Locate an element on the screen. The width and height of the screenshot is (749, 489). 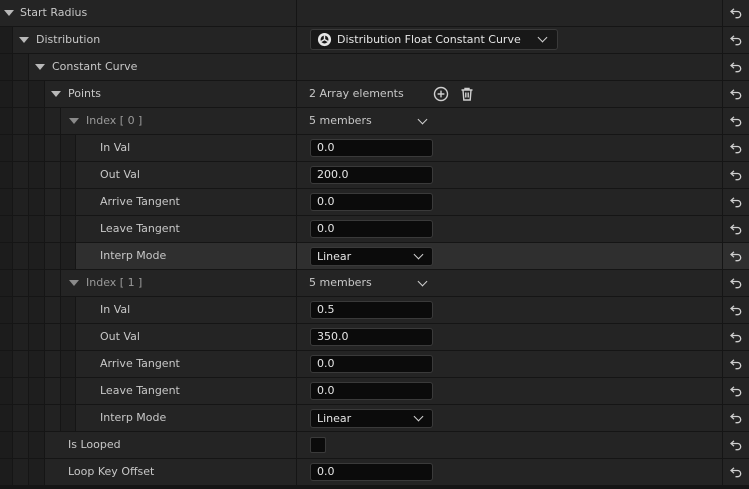
property-row-points: Points 2 Array elements is located at coordinates (374, 94).